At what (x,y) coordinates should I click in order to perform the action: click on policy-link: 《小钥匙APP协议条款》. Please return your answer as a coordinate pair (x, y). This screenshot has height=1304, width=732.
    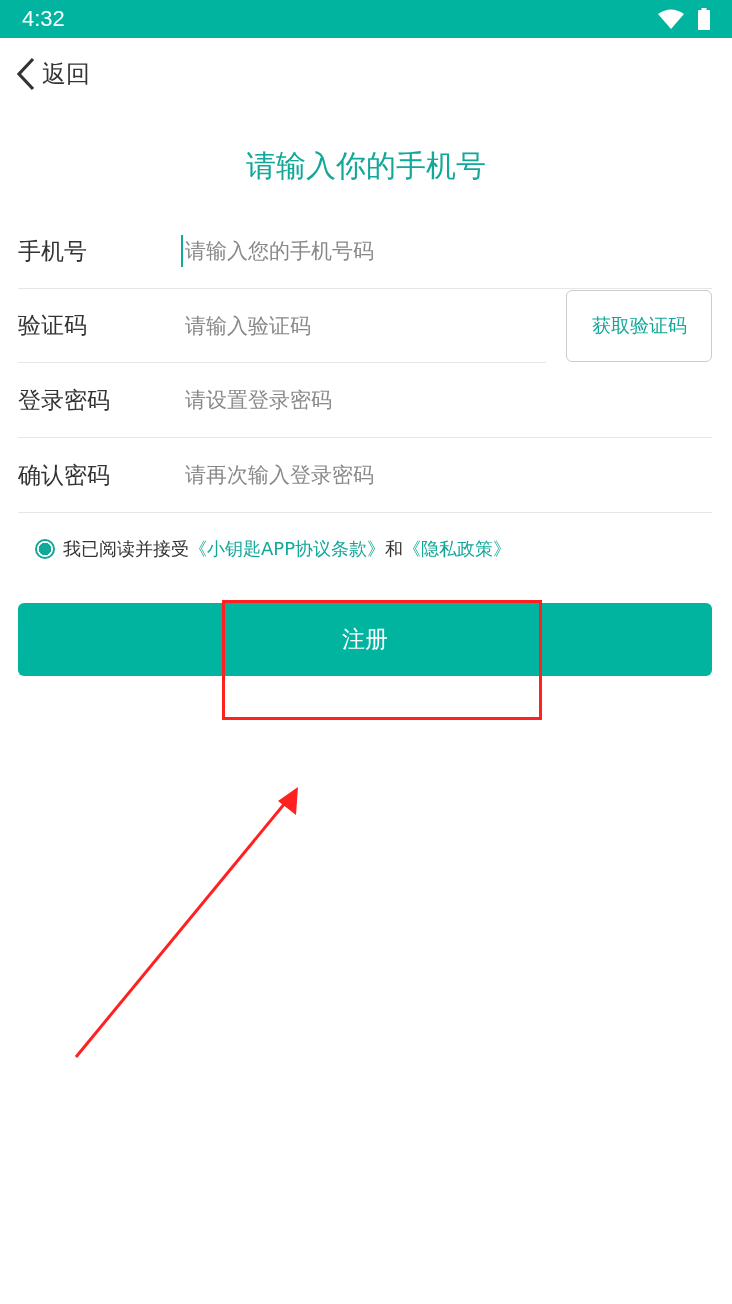
    Looking at the image, I should click on (287, 549).